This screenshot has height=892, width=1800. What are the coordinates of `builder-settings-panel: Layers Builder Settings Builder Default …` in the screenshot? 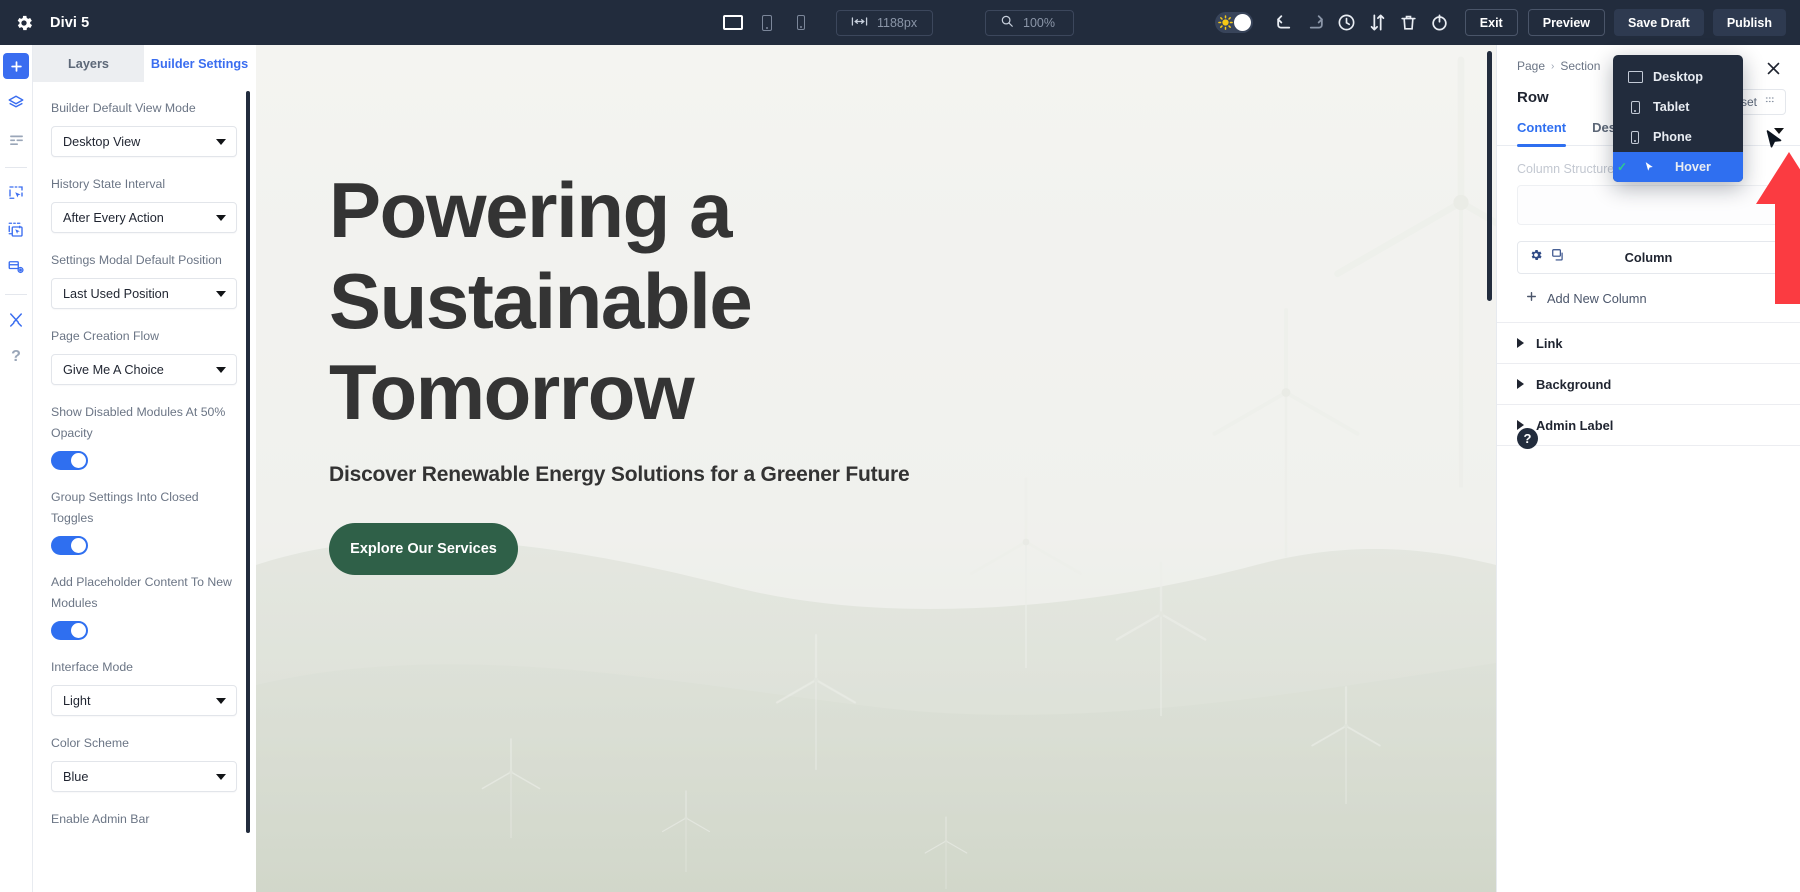 It's located at (144, 468).